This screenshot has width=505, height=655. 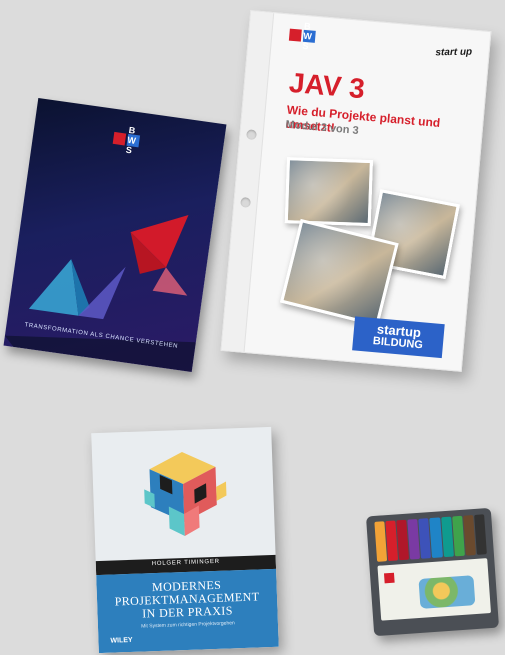 What do you see at coordinates (185, 494) in the screenshot?
I see `cube-illustration` at bounding box center [185, 494].